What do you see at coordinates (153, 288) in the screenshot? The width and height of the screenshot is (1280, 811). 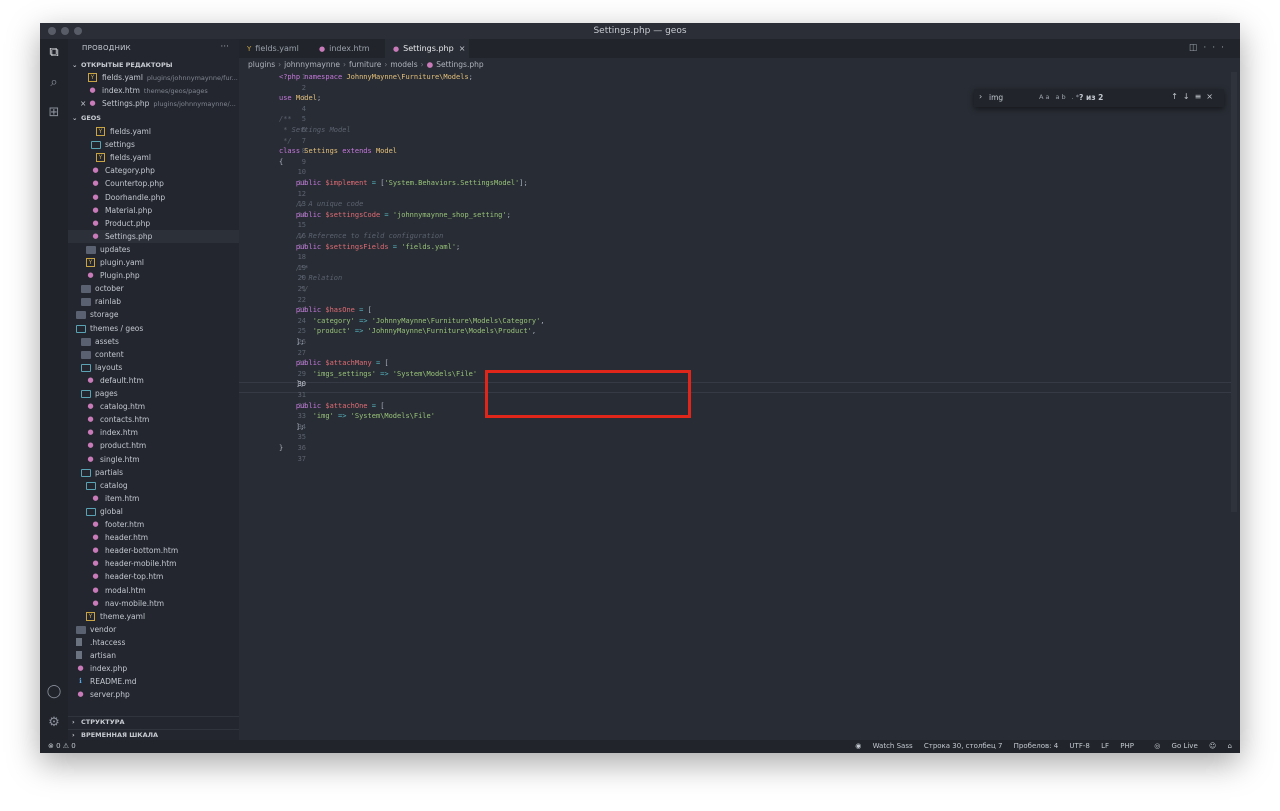 I see `tree-folder: october` at bounding box center [153, 288].